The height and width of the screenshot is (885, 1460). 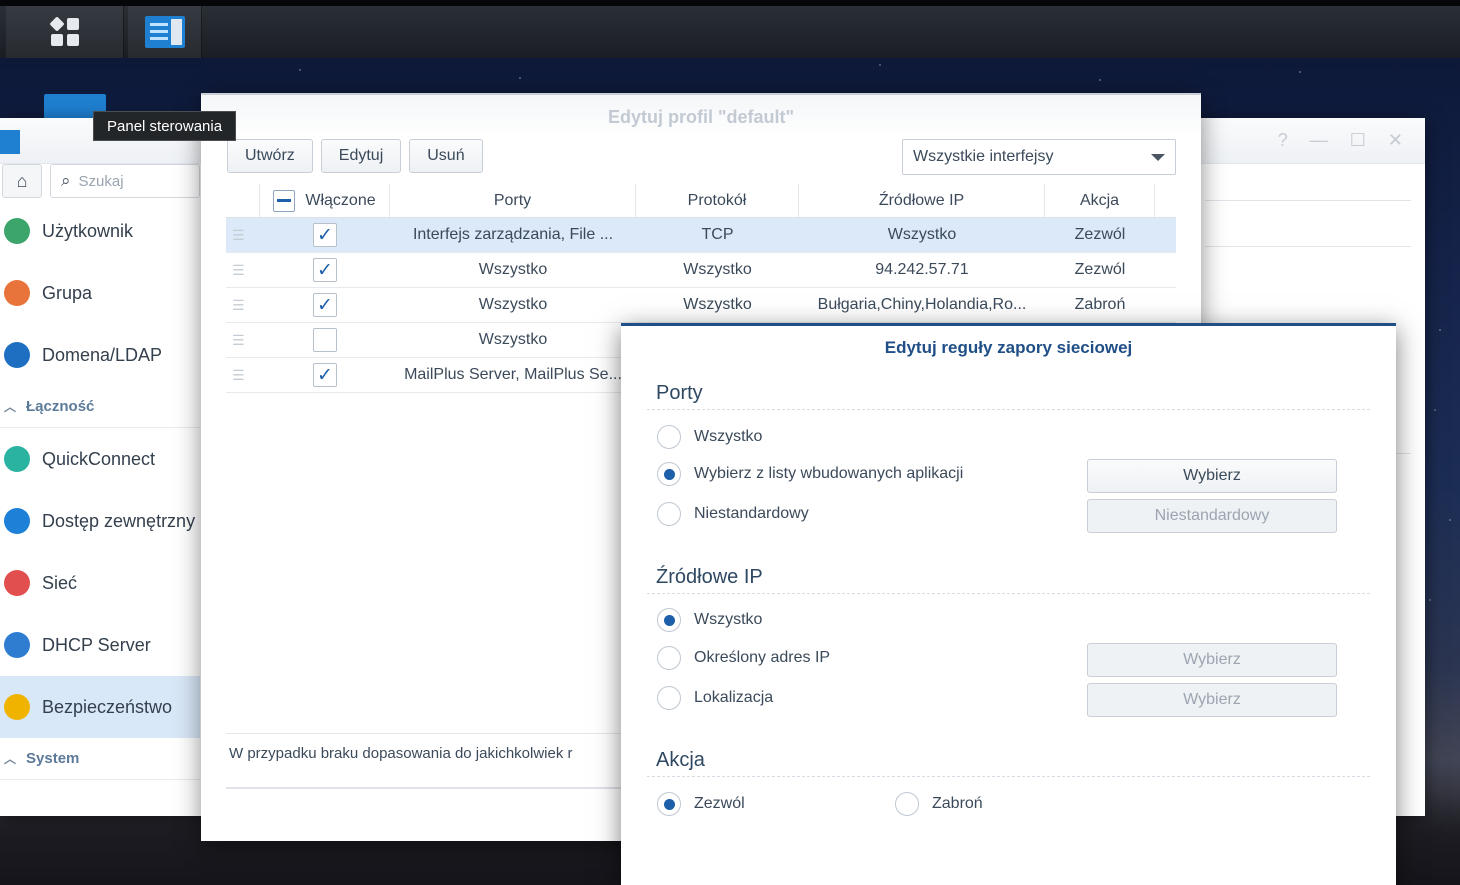 I want to click on help-icon: ?, so click(x=1283, y=140).